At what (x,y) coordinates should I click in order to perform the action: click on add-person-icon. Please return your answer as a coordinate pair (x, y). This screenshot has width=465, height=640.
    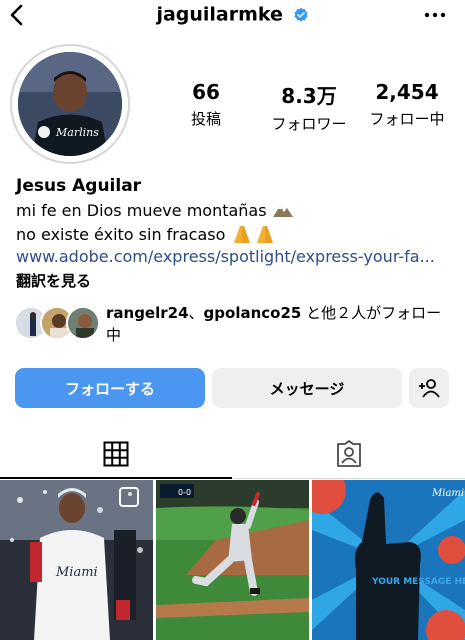
    Looking at the image, I should click on (429, 388).